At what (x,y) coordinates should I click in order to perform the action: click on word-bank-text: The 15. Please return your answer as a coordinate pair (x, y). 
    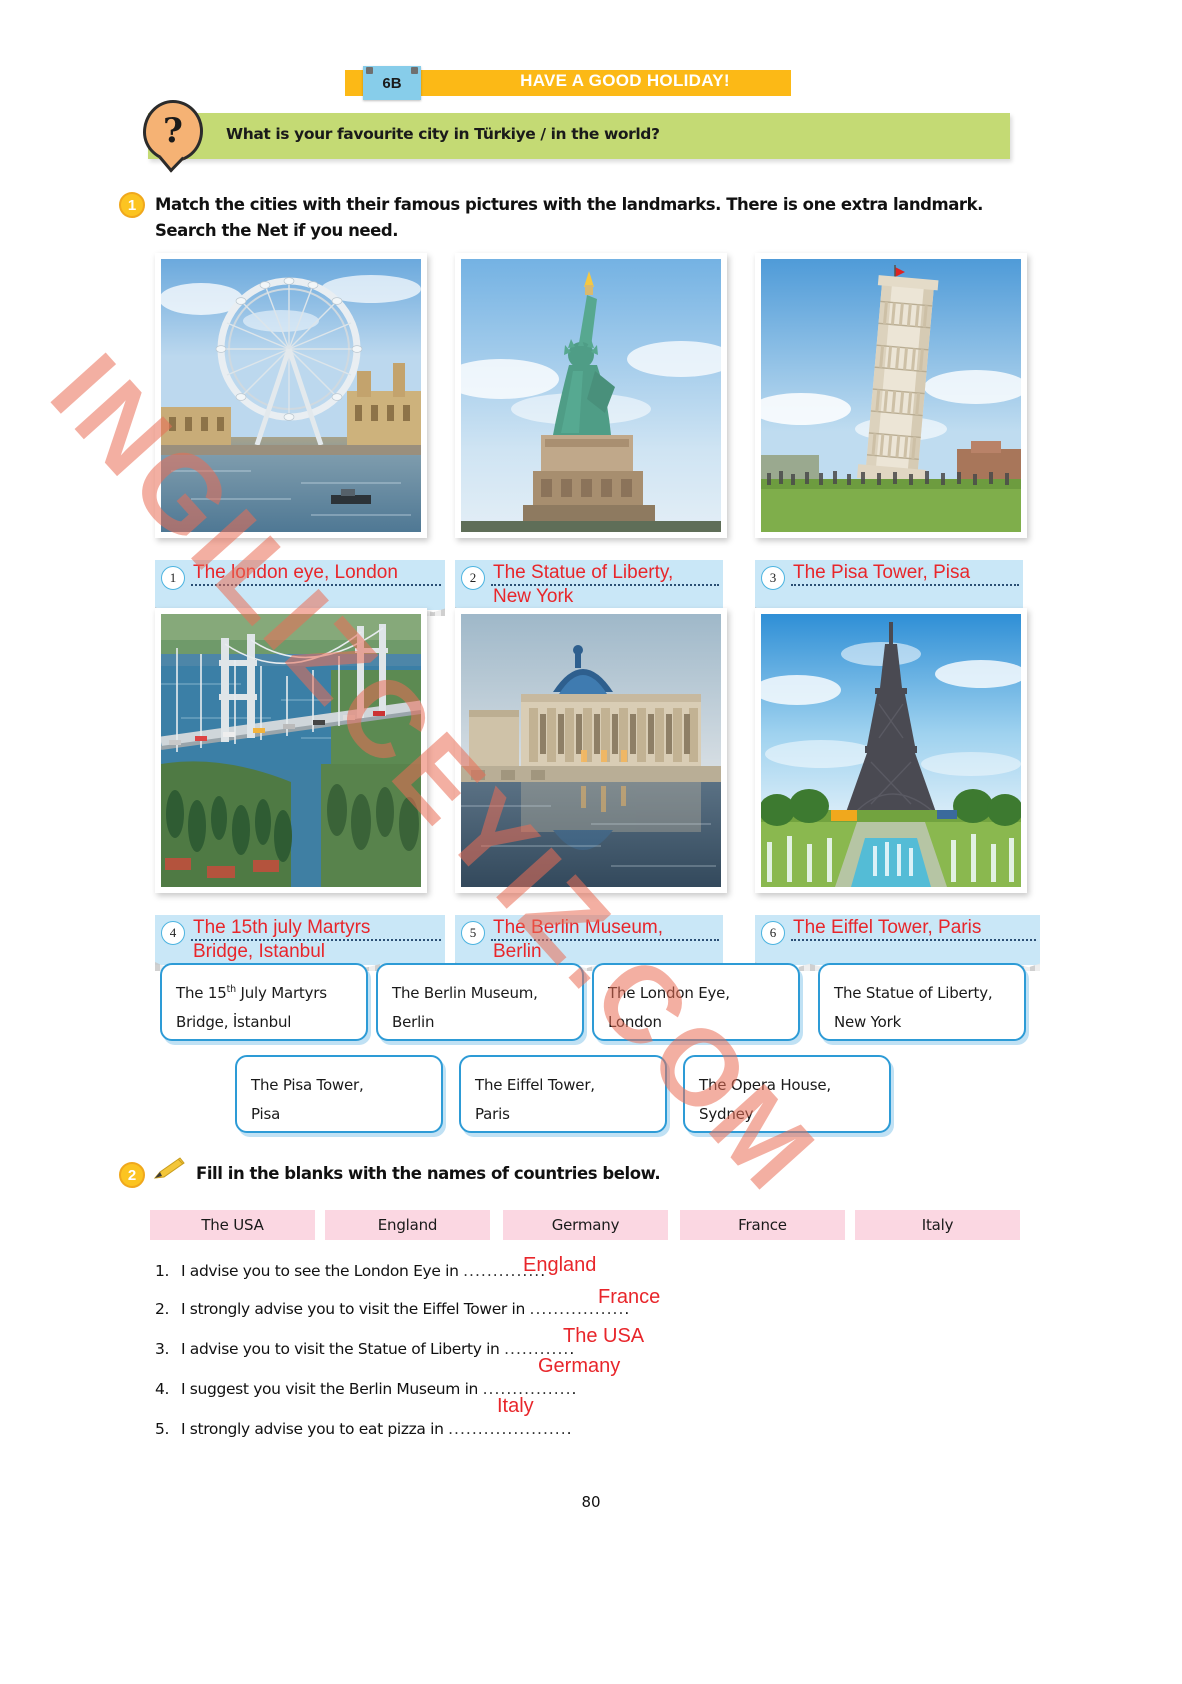
    Looking at the image, I should click on (201, 993).